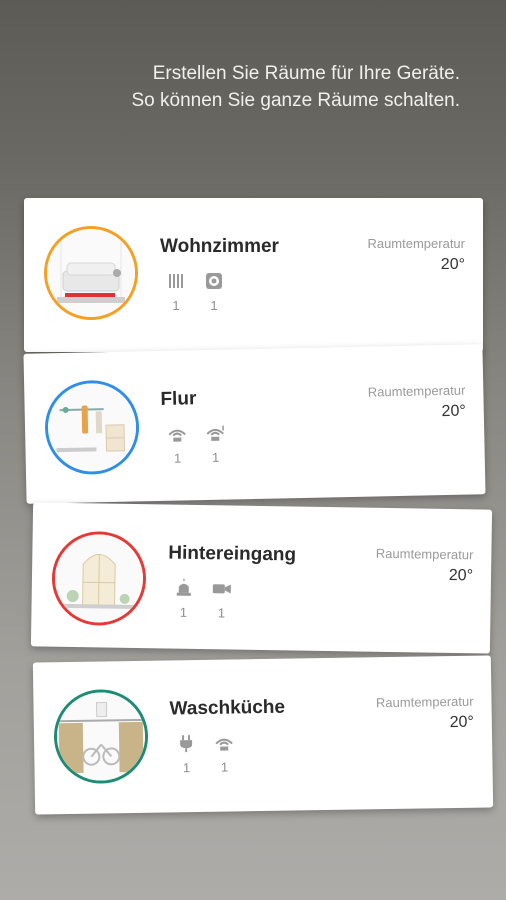 Image resolution: width=506 pixels, height=900 pixels. Describe the element at coordinates (176, 292) in the screenshot. I see `device-radiator: 1` at that location.